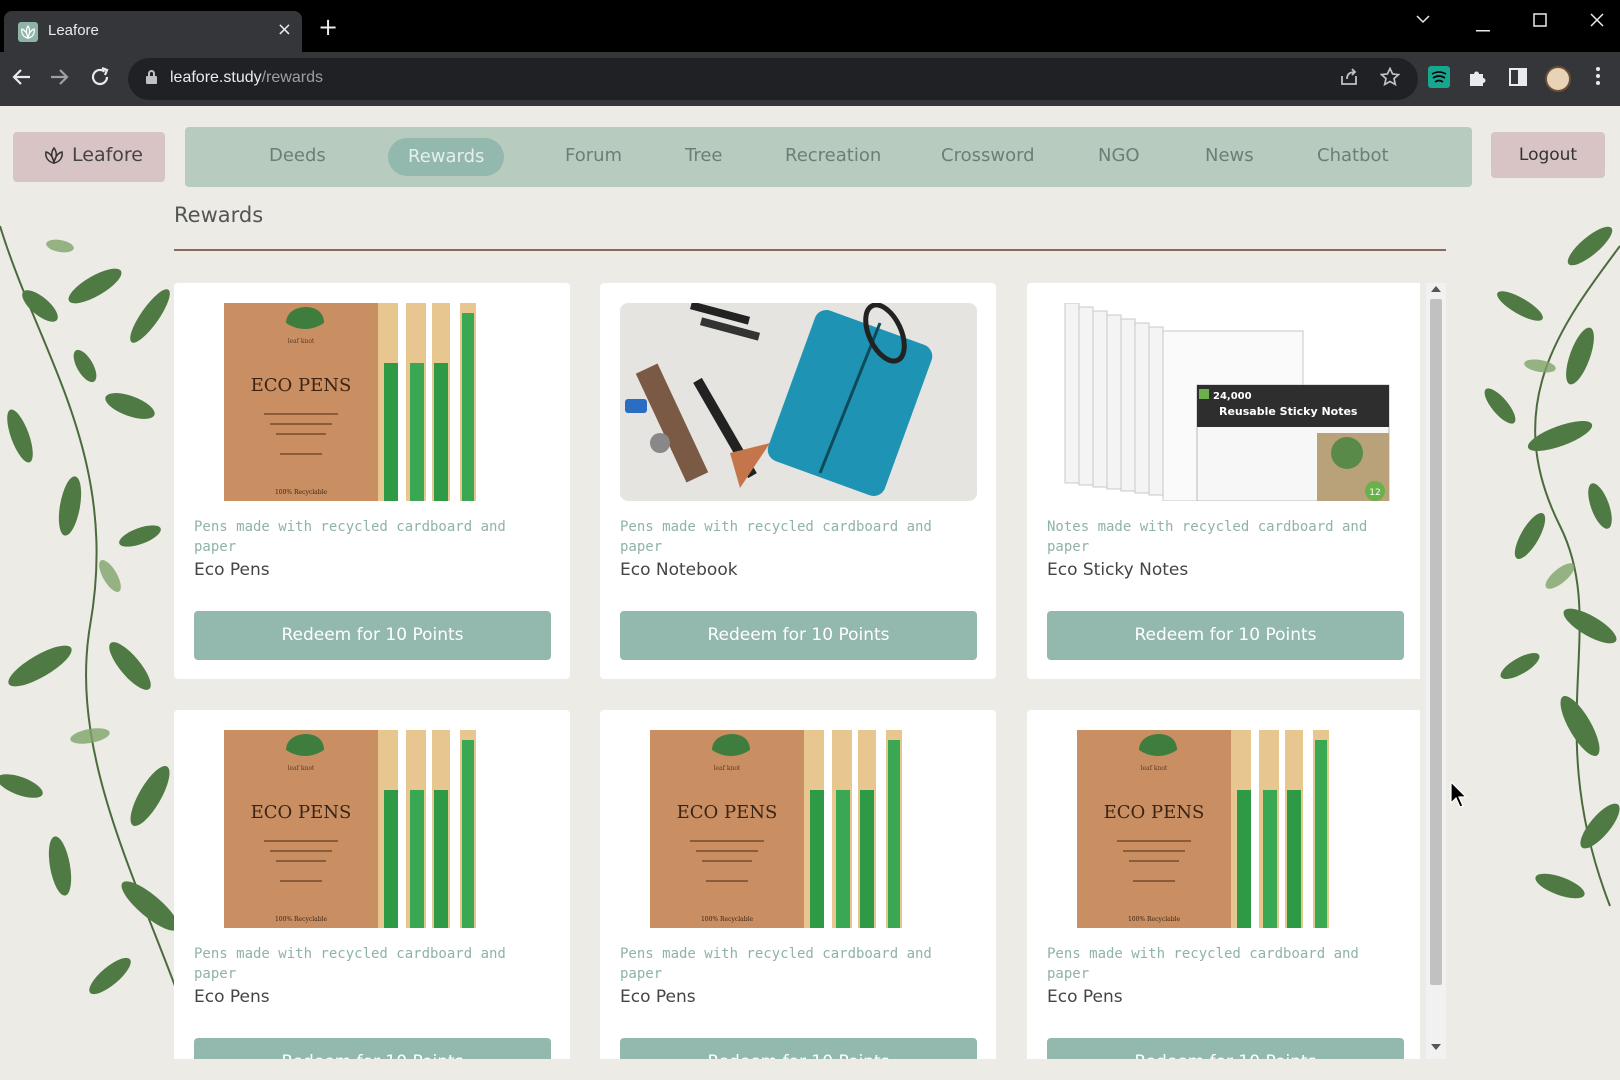 The height and width of the screenshot is (1080, 1620). What do you see at coordinates (988, 155) in the screenshot?
I see `nav-item-crossword: Crossword` at bounding box center [988, 155].